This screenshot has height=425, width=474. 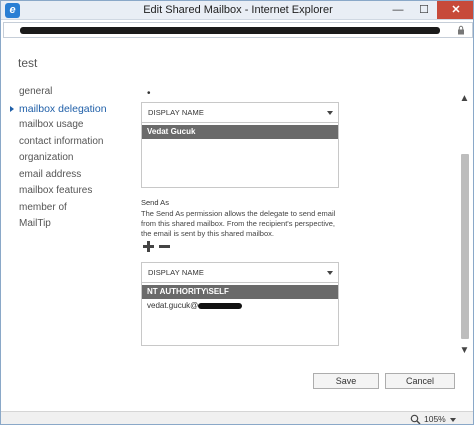 What do you see at coordinates (63, 108) in the screenshot?
I see `nav-item-label: mailbox delegation` at bounding box center [63, 108].